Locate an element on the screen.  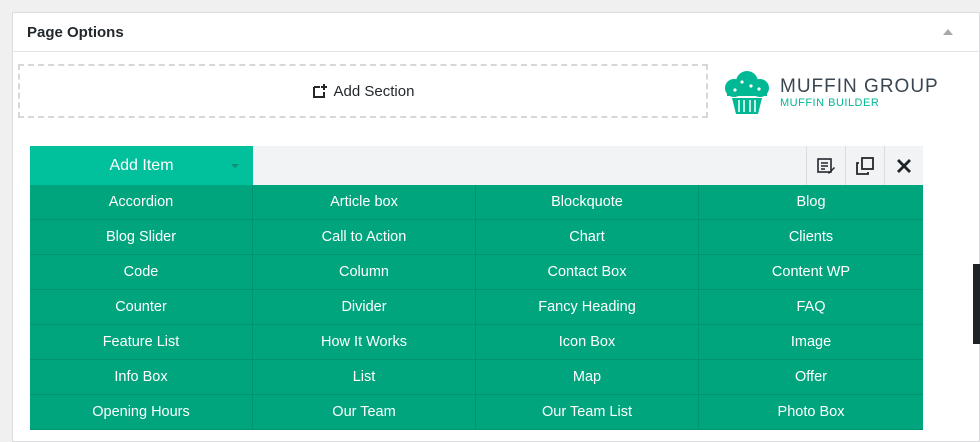
item-type-option: Our Team is located at coordinates (364, 412).